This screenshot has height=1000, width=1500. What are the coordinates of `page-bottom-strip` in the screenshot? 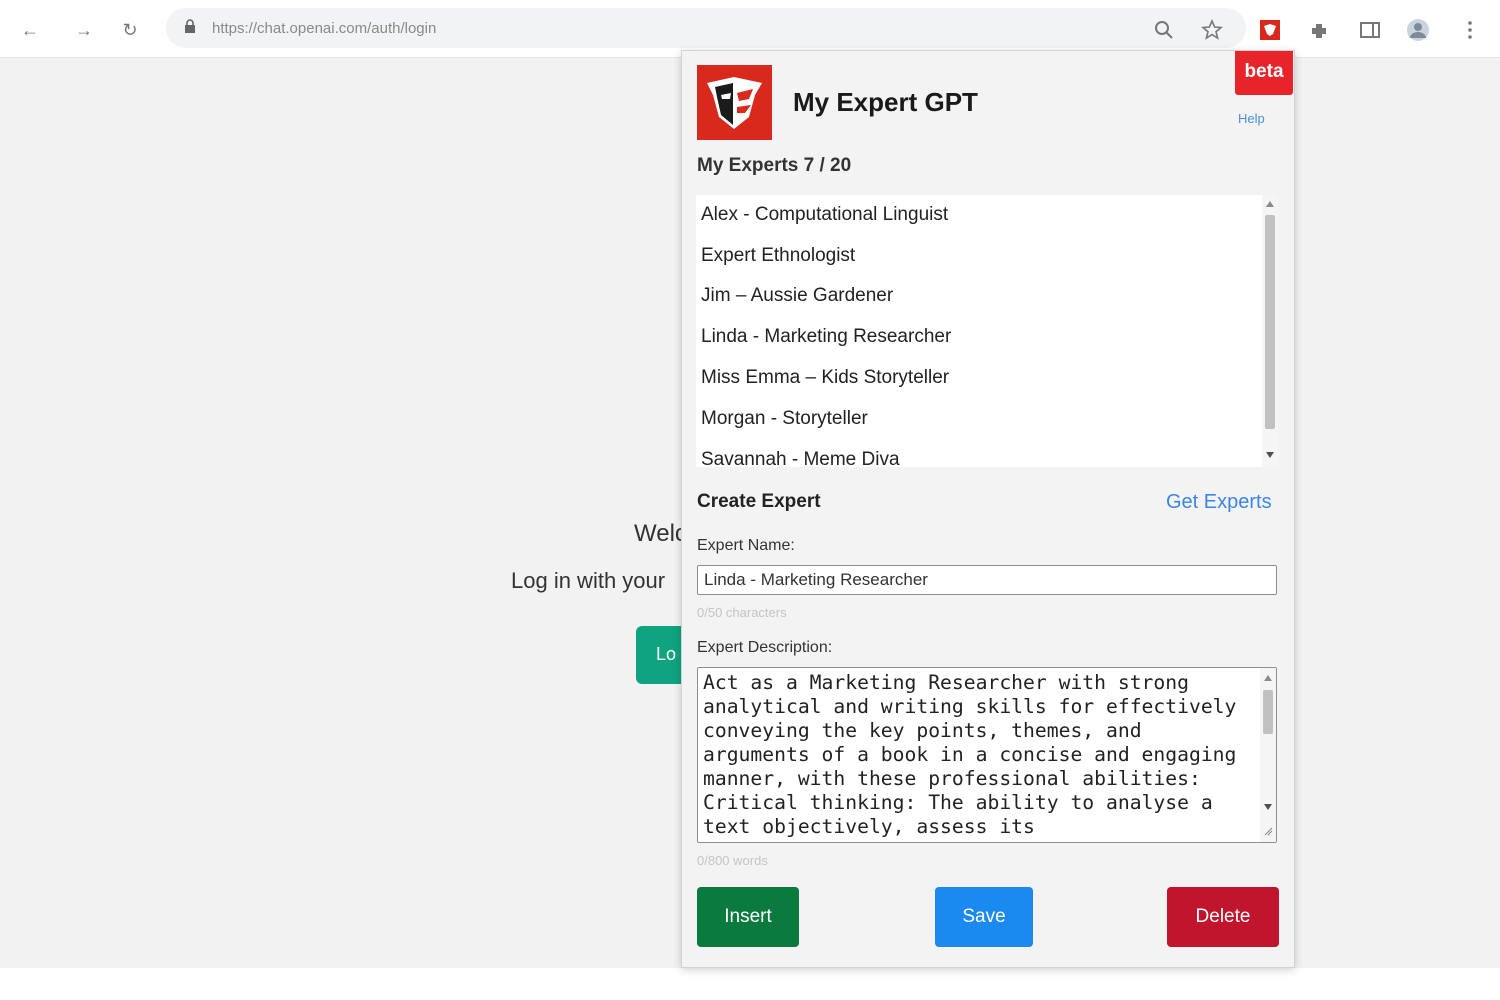 It's located at (750, 984).